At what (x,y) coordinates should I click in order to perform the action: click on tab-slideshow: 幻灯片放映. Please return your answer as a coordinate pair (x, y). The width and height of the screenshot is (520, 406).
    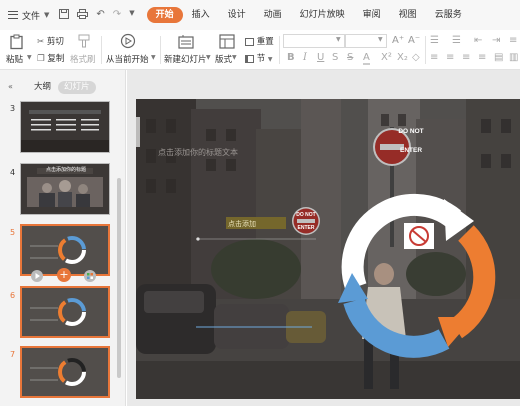
    Looking at the image, I should click on (322, 15).